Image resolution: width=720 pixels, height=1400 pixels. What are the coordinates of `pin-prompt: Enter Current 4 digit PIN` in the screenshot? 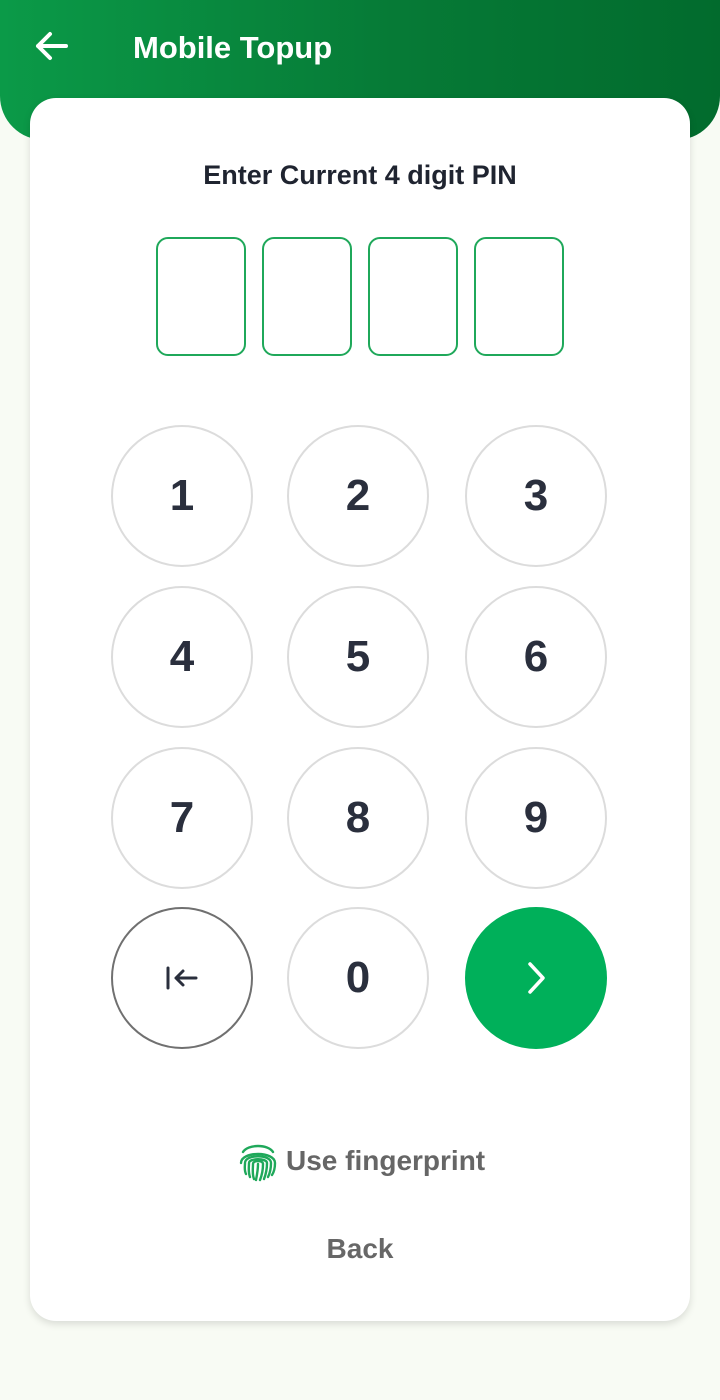 It's located at (360, 175).